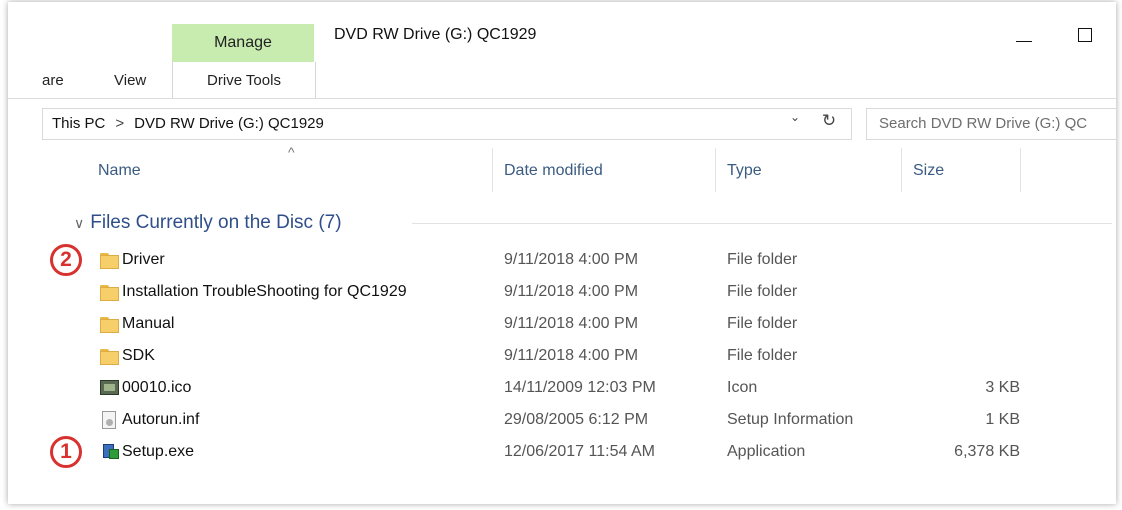 This screenshot has width=1122, height=510. What do you see at coordinates (161, 419) in the screenshot?
I see `file-name: Autorun.inf` at bounding box center [161, 419].